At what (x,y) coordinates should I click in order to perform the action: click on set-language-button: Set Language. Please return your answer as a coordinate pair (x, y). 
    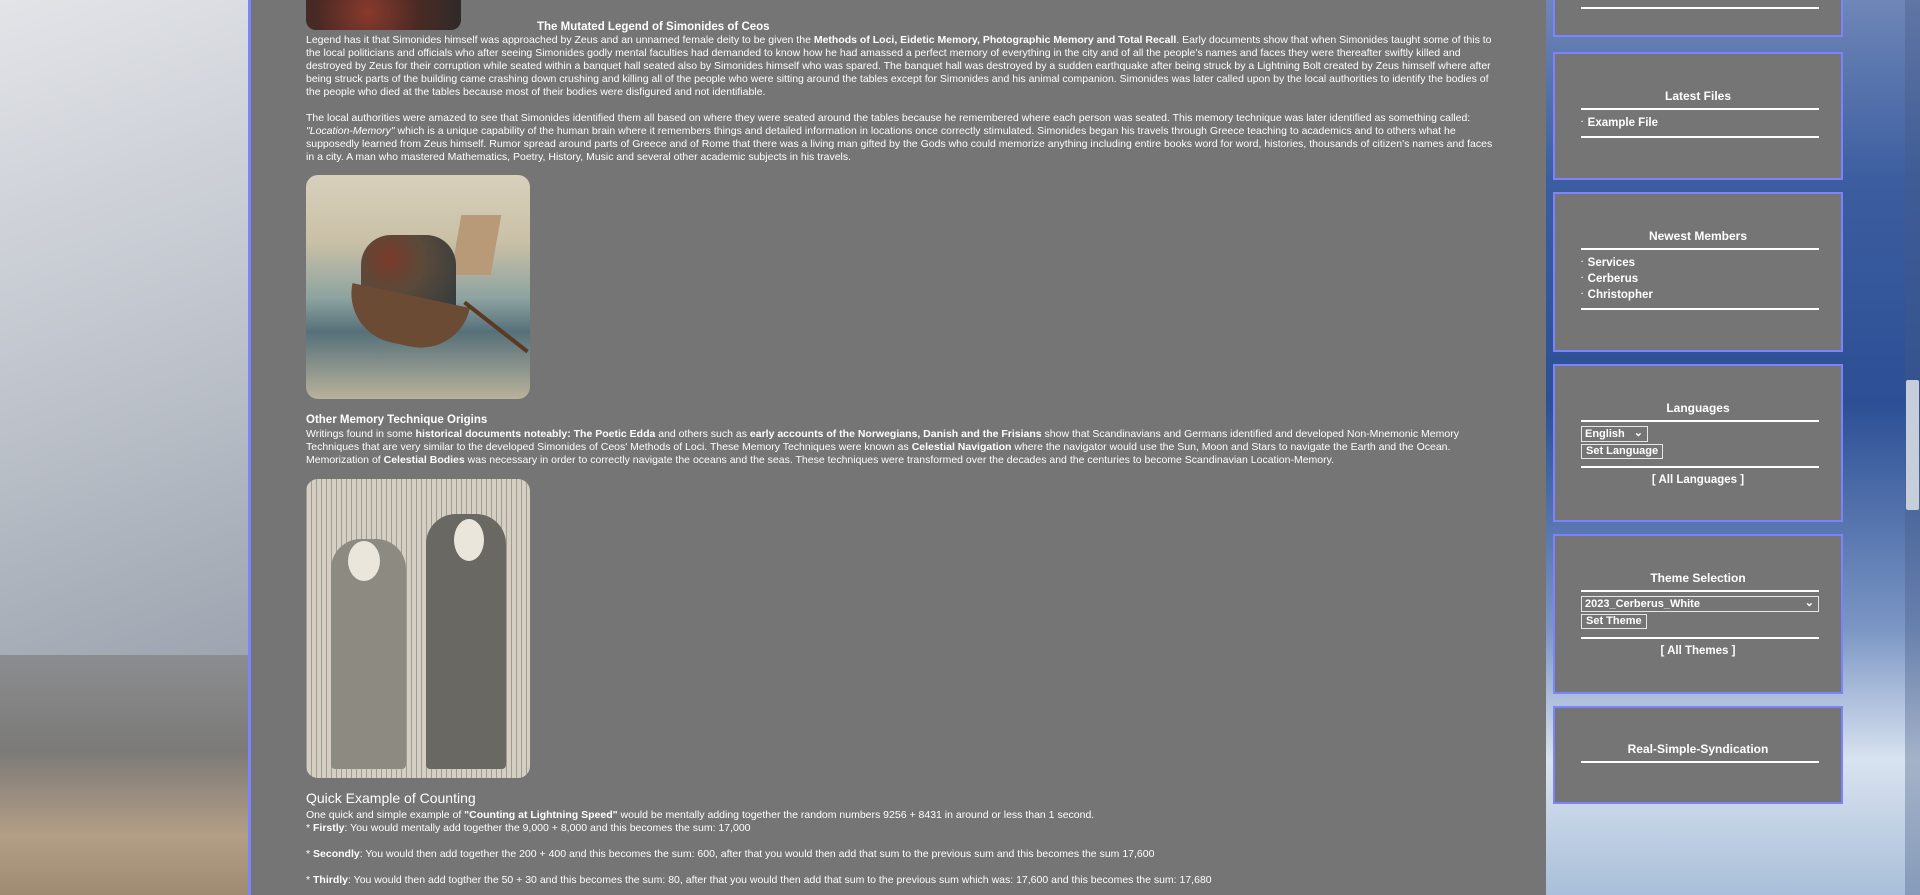
    Looking at the image, I should click on (1622, 451).